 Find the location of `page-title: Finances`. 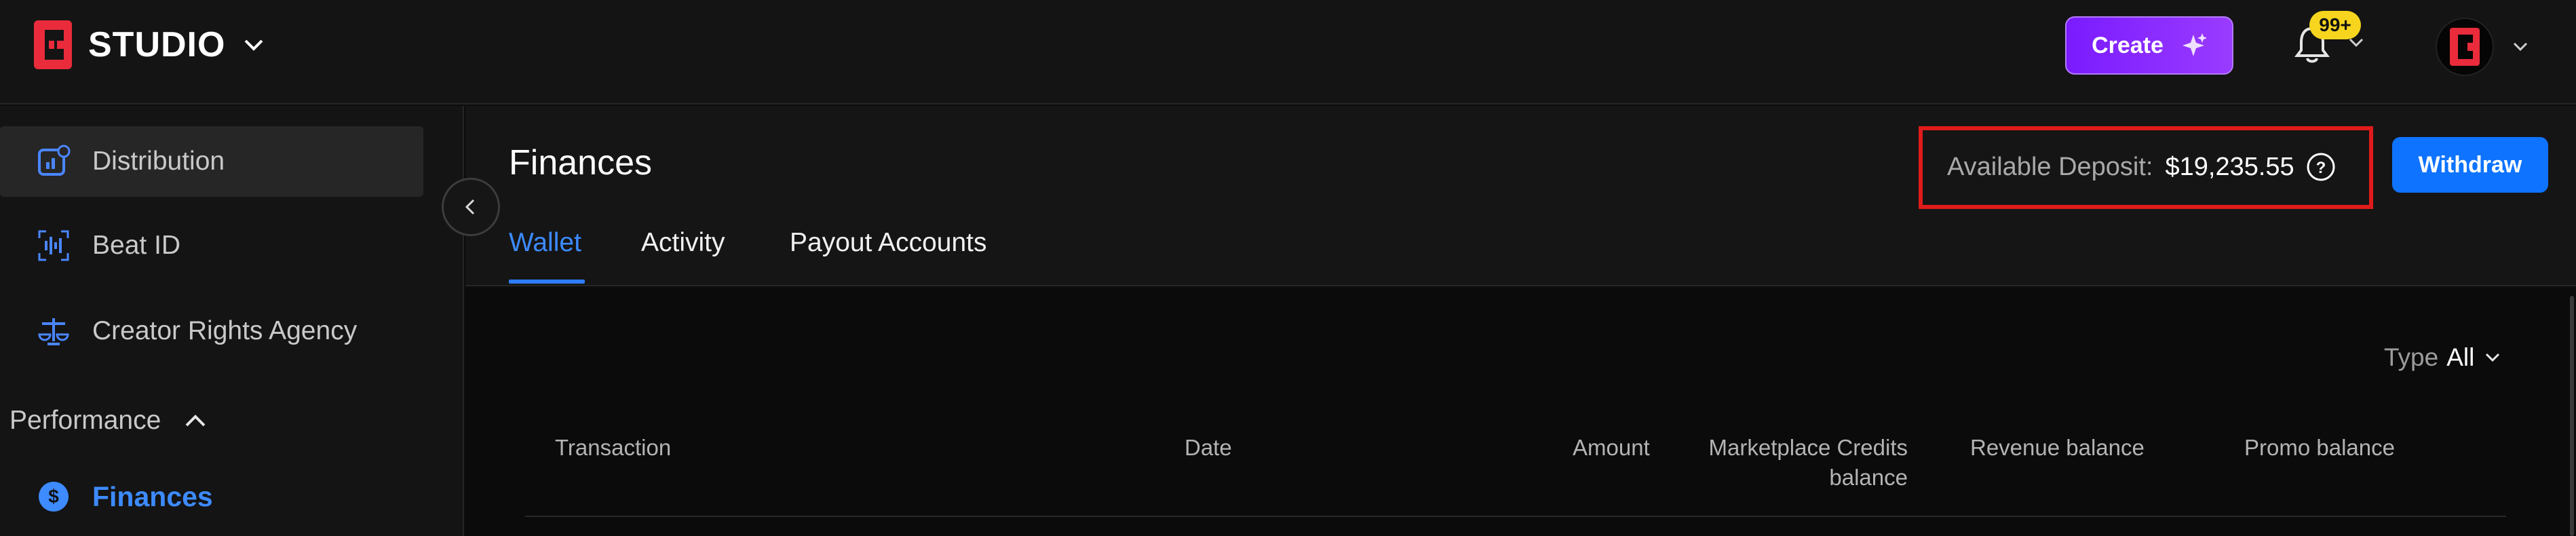

page-title: Finances is located at coordinates (580, 163).